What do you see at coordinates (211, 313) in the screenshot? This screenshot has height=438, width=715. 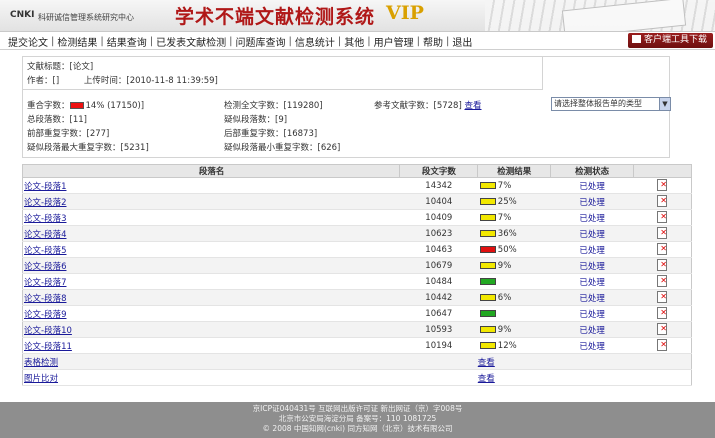 I see `paragraph-name-cell: 论文-段落9` at bounding box center [211, 313].